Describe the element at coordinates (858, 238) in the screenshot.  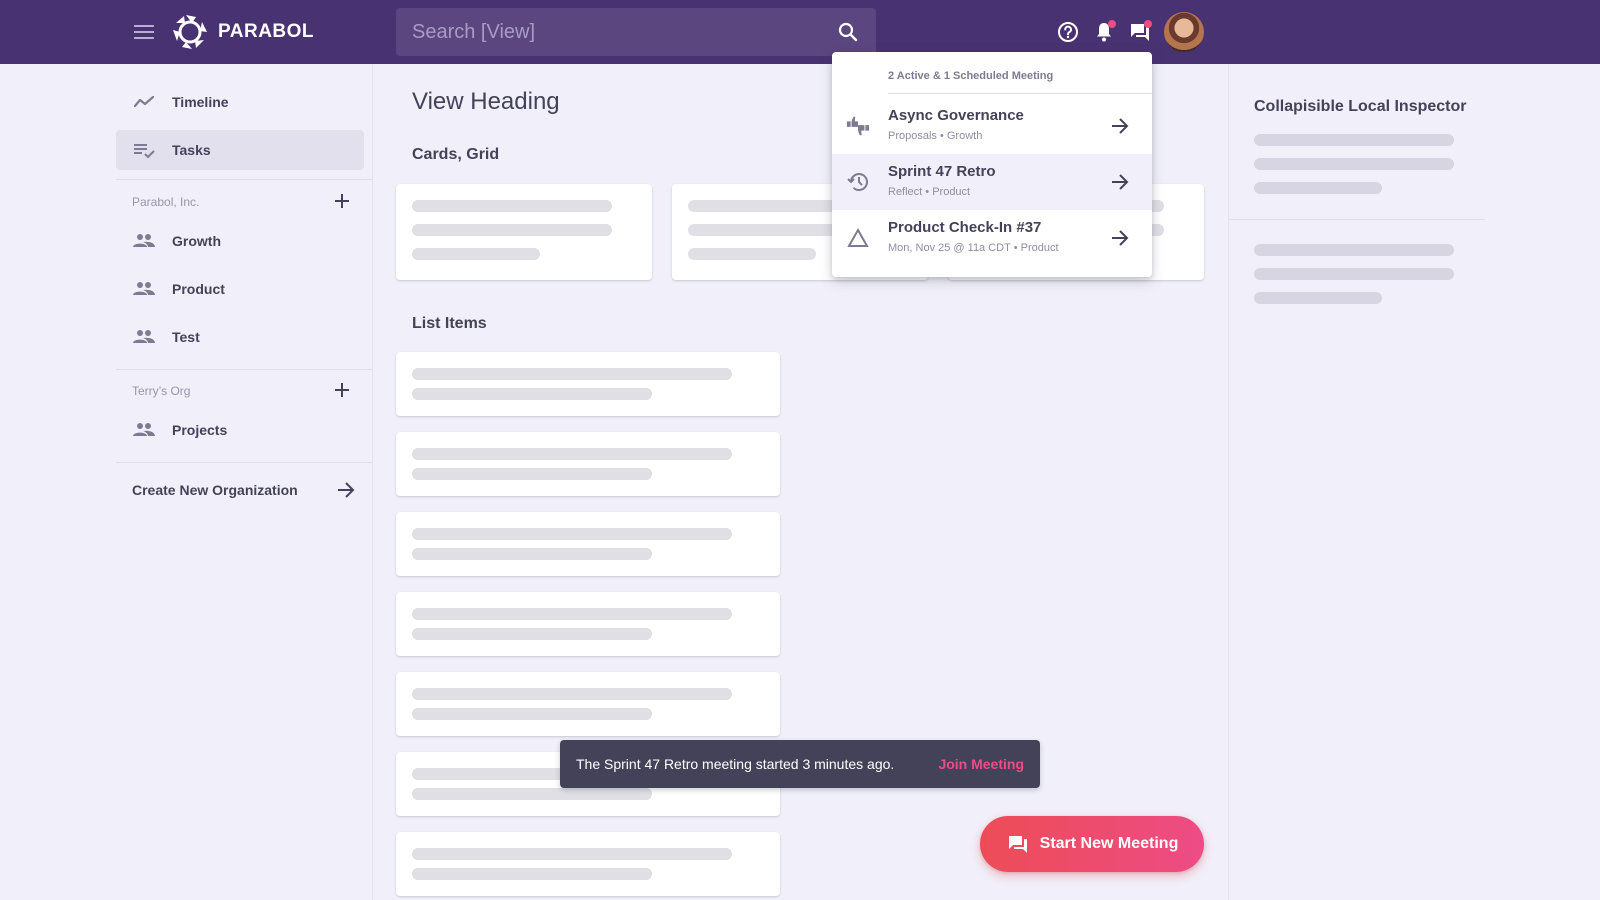
I see `triangle-icon` at that location.